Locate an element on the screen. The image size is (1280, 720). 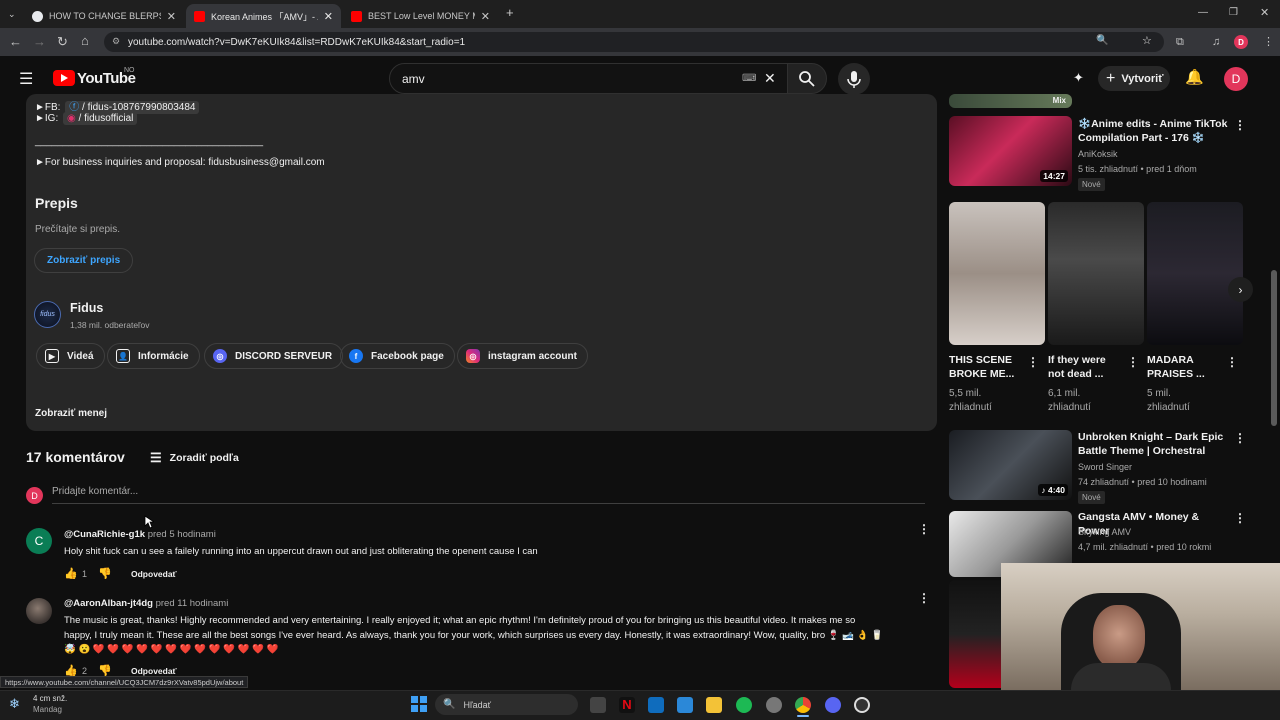
back-icon: ← is located at coordinates (15, 42).